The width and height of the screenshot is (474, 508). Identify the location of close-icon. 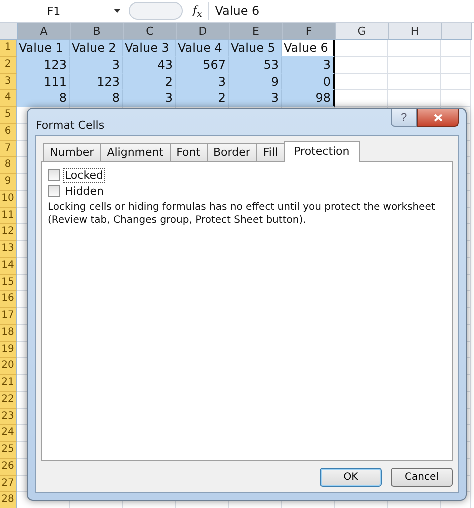
(438, 118).